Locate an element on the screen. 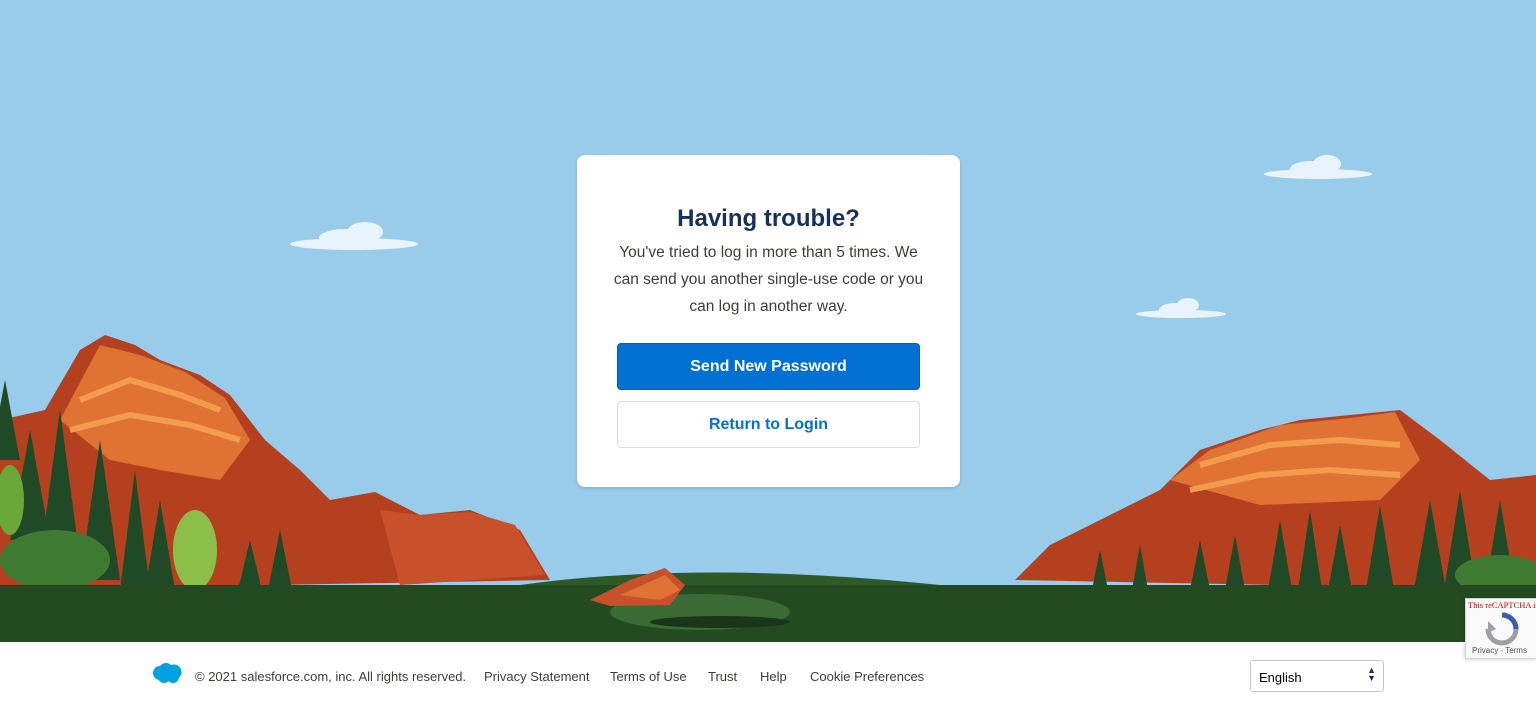 This screenshot has width=1536, height=709. language-select-value: English is located at coordinates (1280, 677).